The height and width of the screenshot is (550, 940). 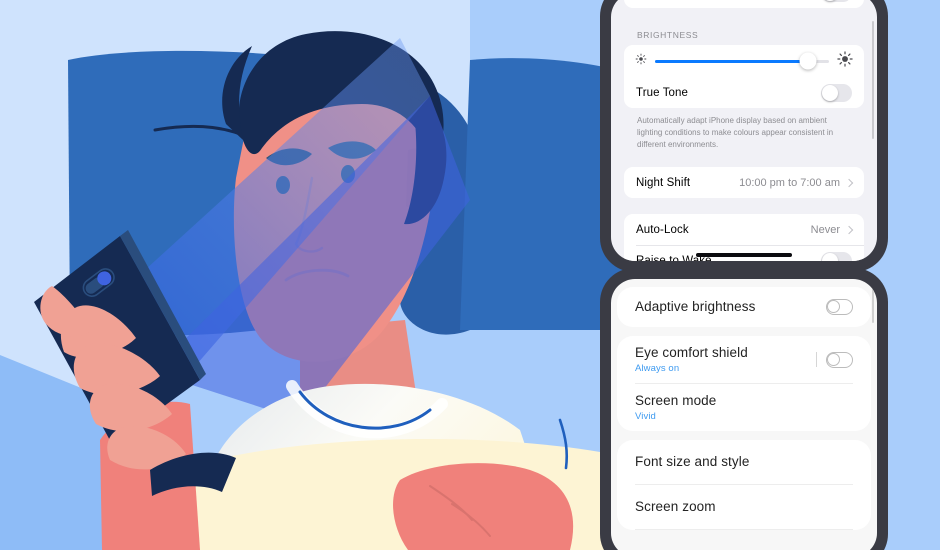 I want to click on android-divider-end, so click(x=744, y=529).